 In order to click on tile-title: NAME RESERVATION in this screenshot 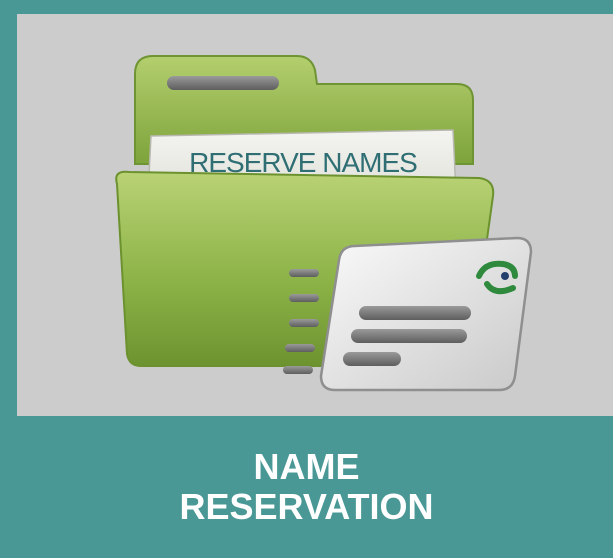, I will do `click(306, 487)`.